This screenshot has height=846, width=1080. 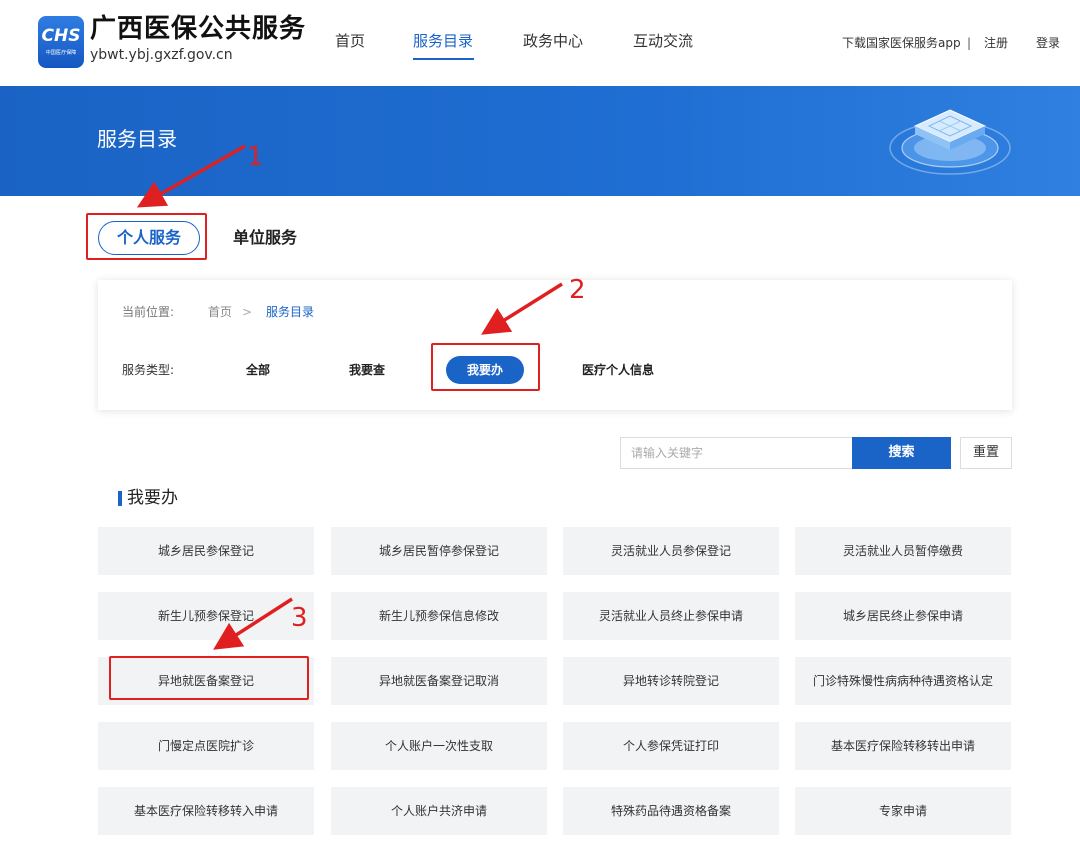 What do you see at coordinates (206, 551) in the screenshot?
I see `service-item: 城乡居民参保登记` at bounding box center [206, 551].